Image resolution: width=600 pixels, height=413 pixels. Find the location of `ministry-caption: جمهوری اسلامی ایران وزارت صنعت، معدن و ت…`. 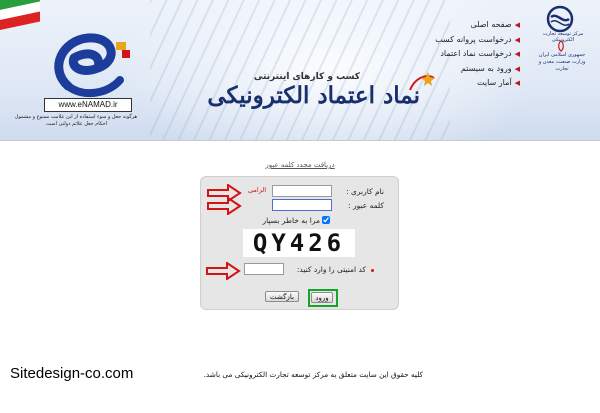

ministry-caption: جمهوری اسلامی ایران وزارت صنعت، معدن و ت… is located at coordinates (562, 62).